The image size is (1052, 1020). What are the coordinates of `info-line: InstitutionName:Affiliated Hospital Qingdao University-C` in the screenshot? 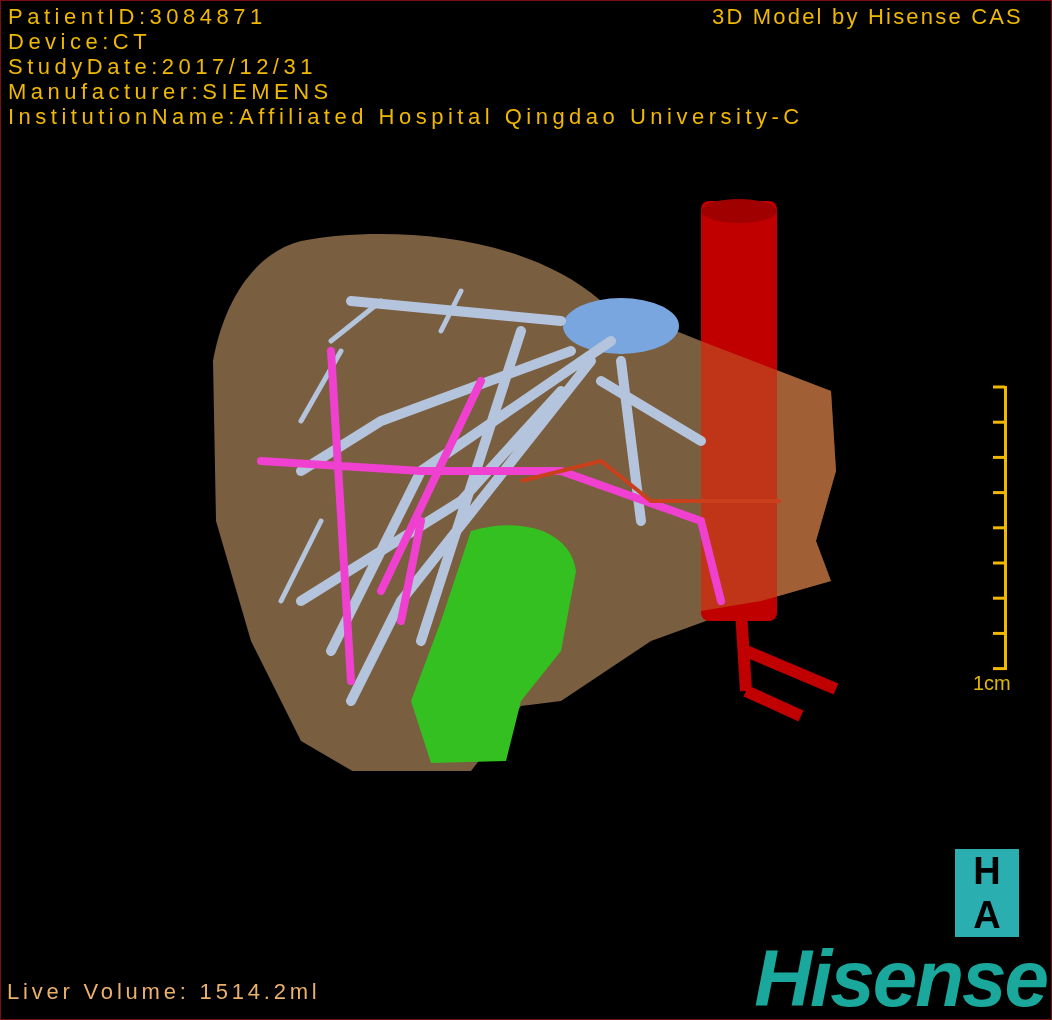 It's located at (406, 116).